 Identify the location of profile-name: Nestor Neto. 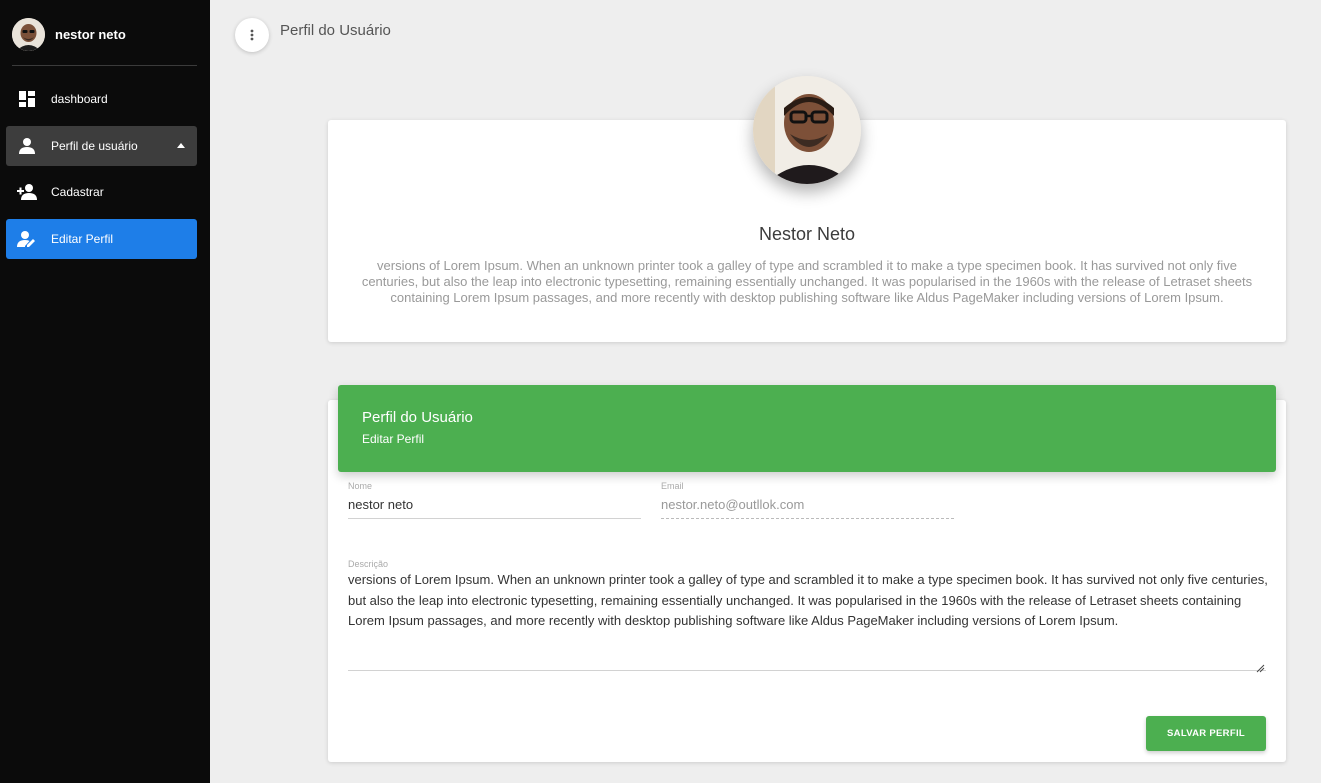
(807, 234).